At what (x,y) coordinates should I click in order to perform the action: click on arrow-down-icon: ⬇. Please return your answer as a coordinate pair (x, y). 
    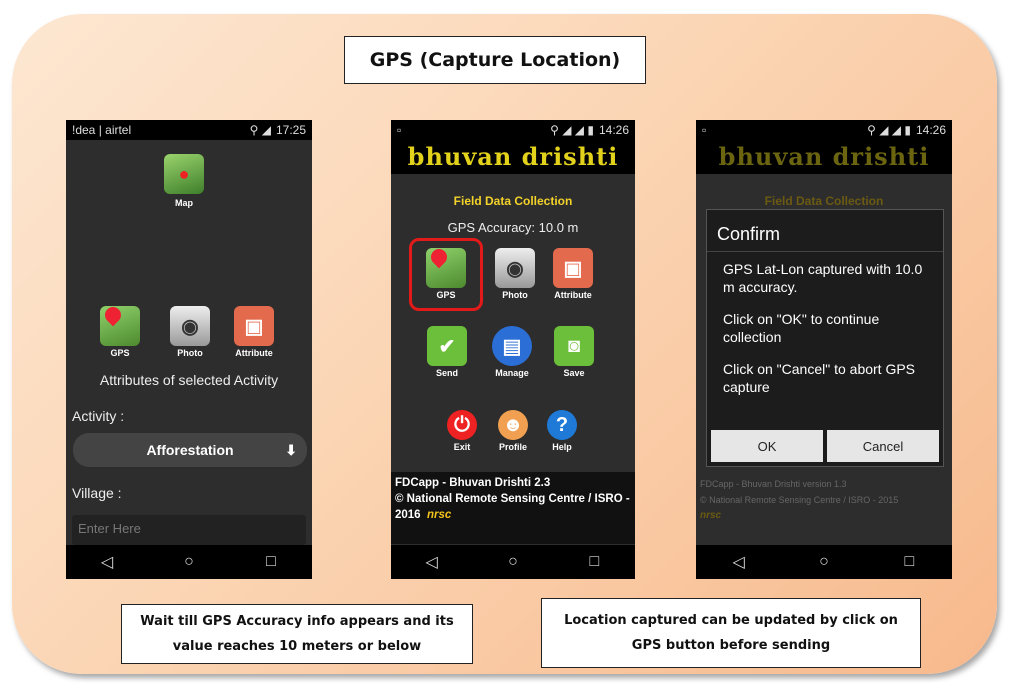
    Looking at the image, I should click on (291, 449).